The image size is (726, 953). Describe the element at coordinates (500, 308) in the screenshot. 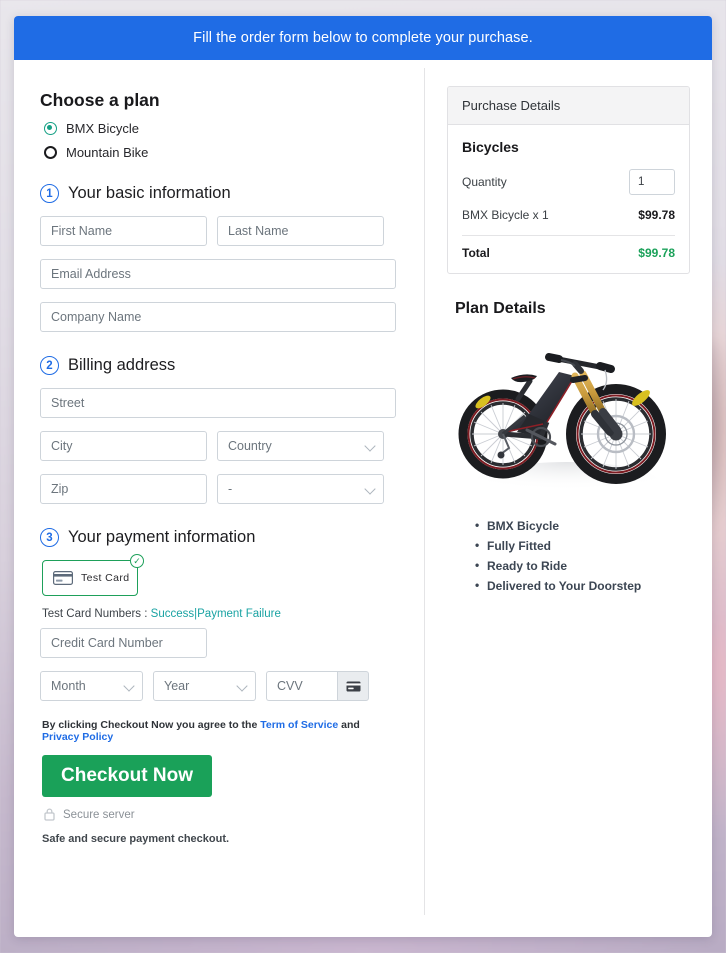

I see `plan-details-title: Plan Details` at that location.